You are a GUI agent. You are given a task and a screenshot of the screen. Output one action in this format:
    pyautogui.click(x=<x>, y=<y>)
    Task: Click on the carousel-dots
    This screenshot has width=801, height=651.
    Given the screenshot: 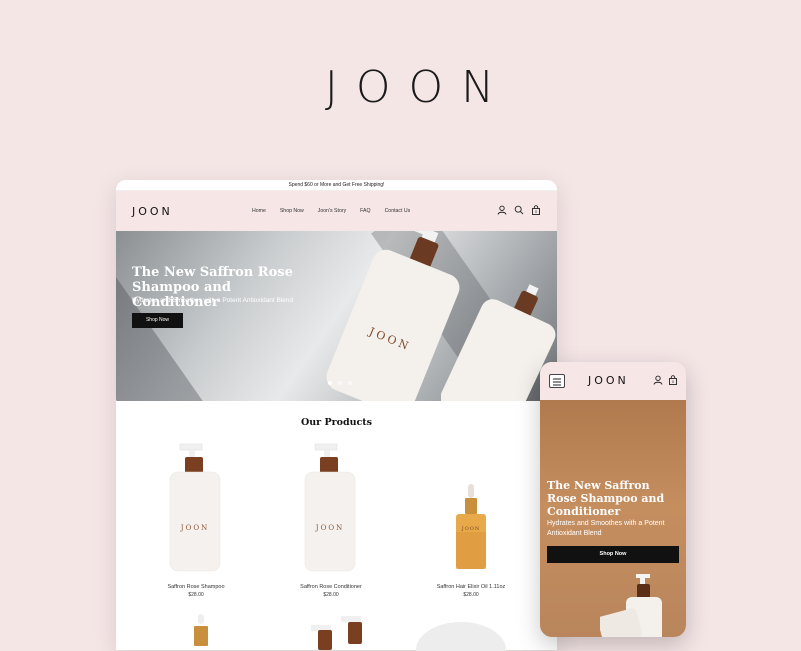 What is the action you would take?
    pyautogui.click(x=340, y=383)
    